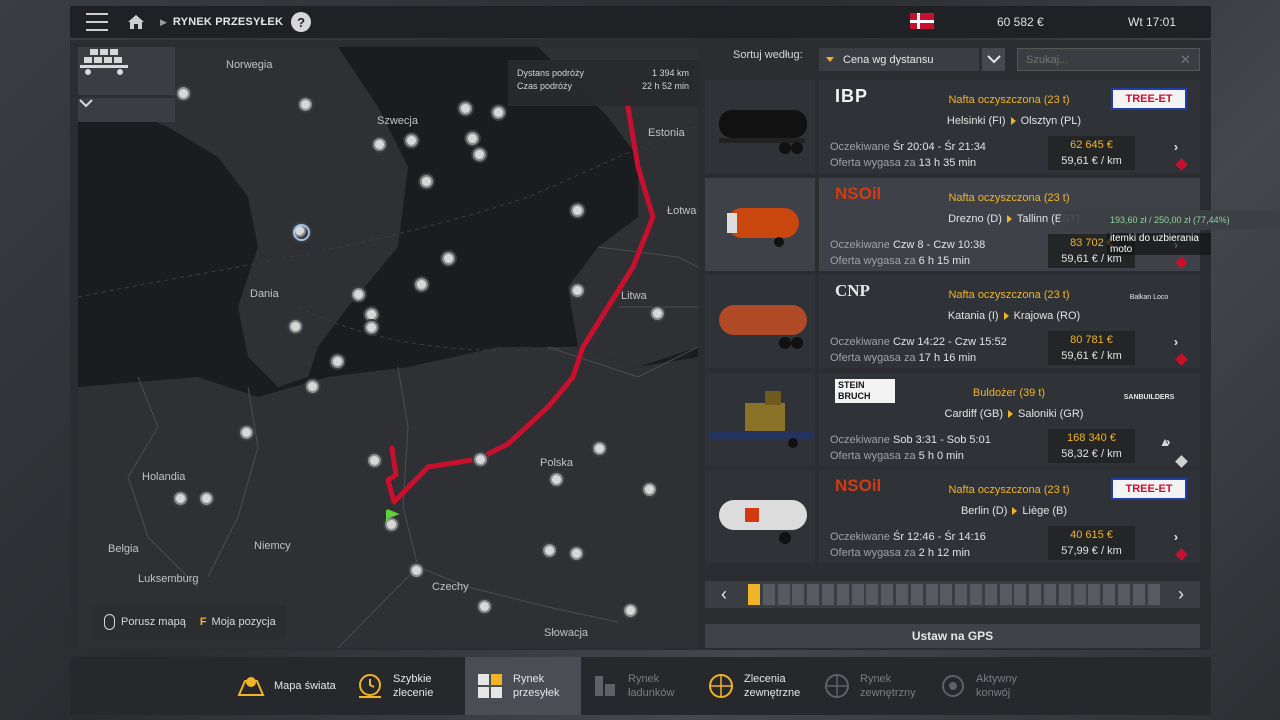 This screenshot has height=720, width=1280. Describe the element at coordinates (301, 22) in the screenshot. I see `help-button: ?` at that location.